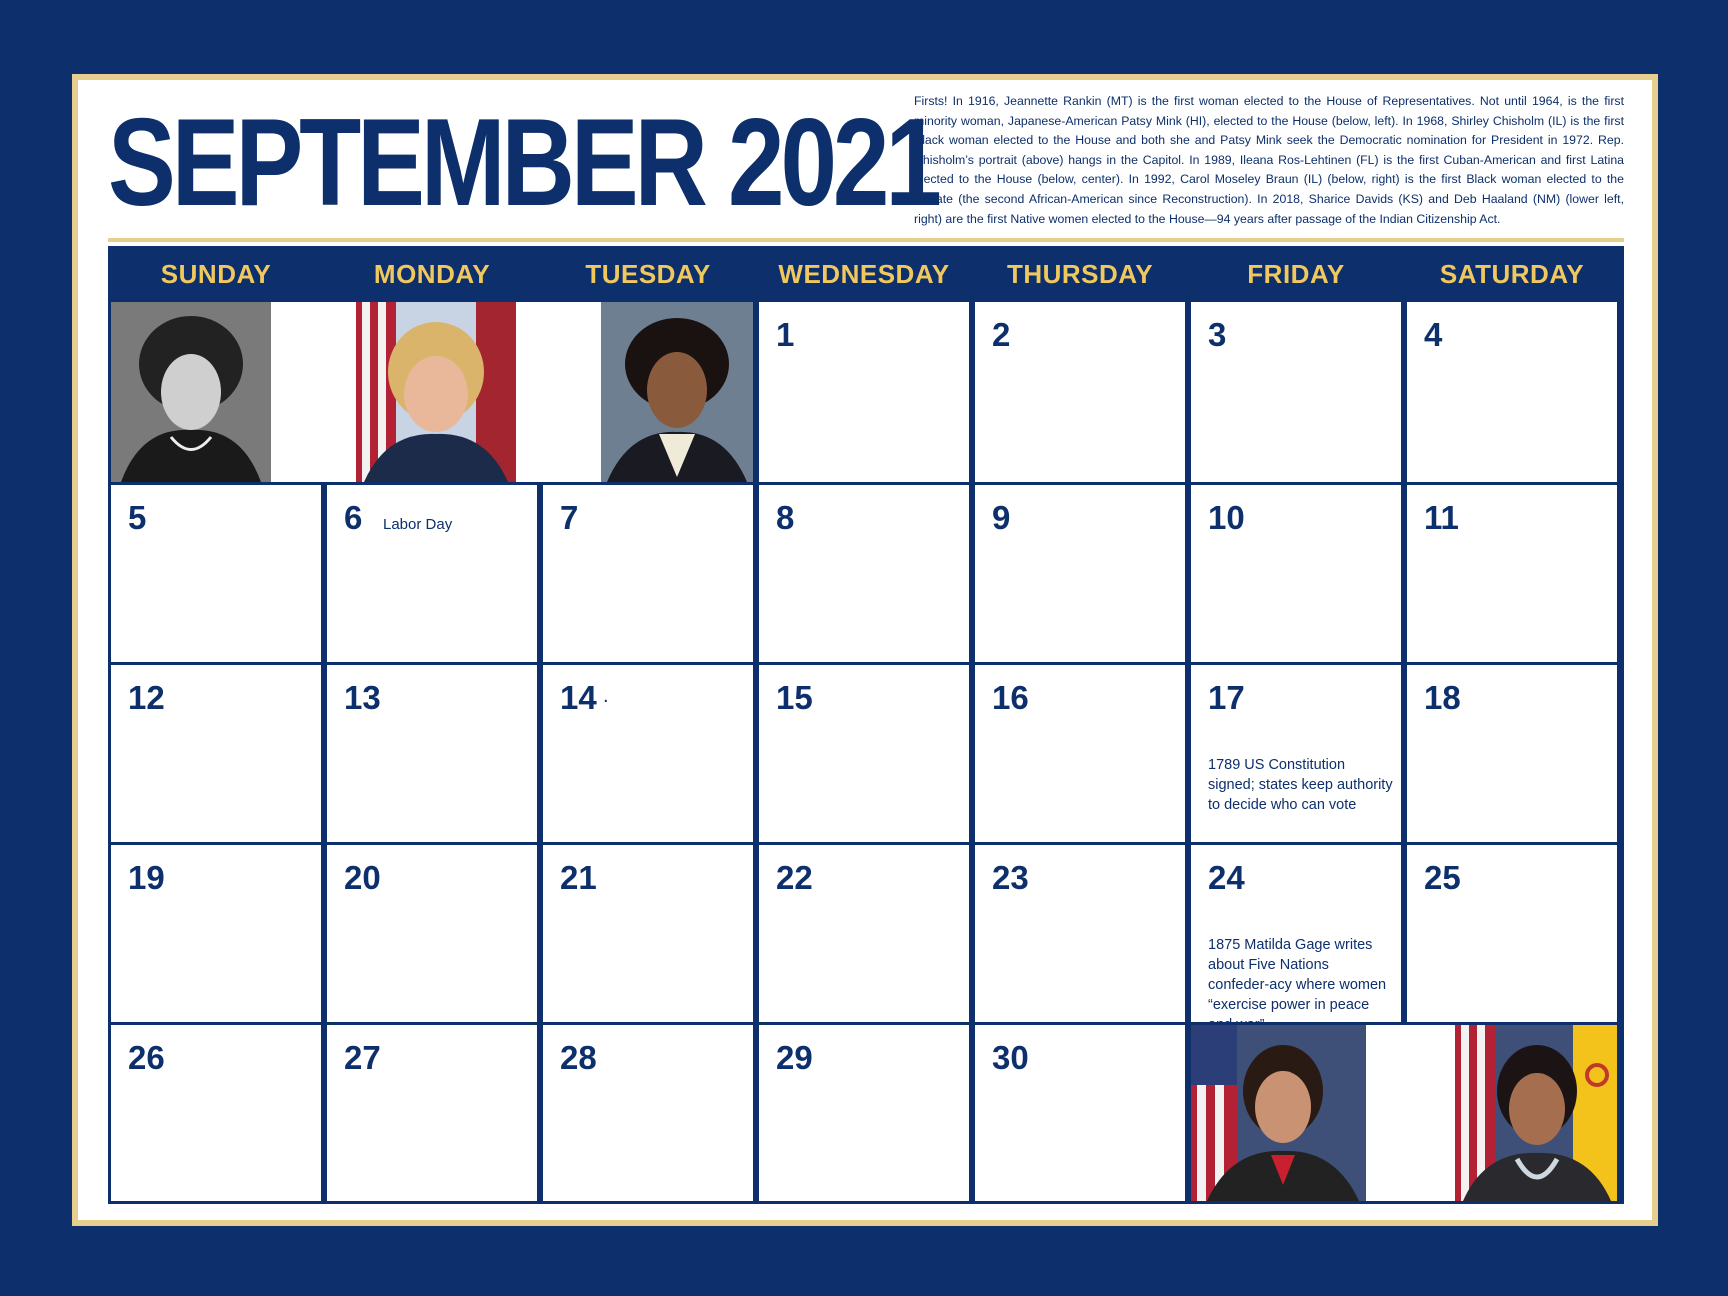  I want to click on weekday-monday: MONDAY, so click(432, 274).